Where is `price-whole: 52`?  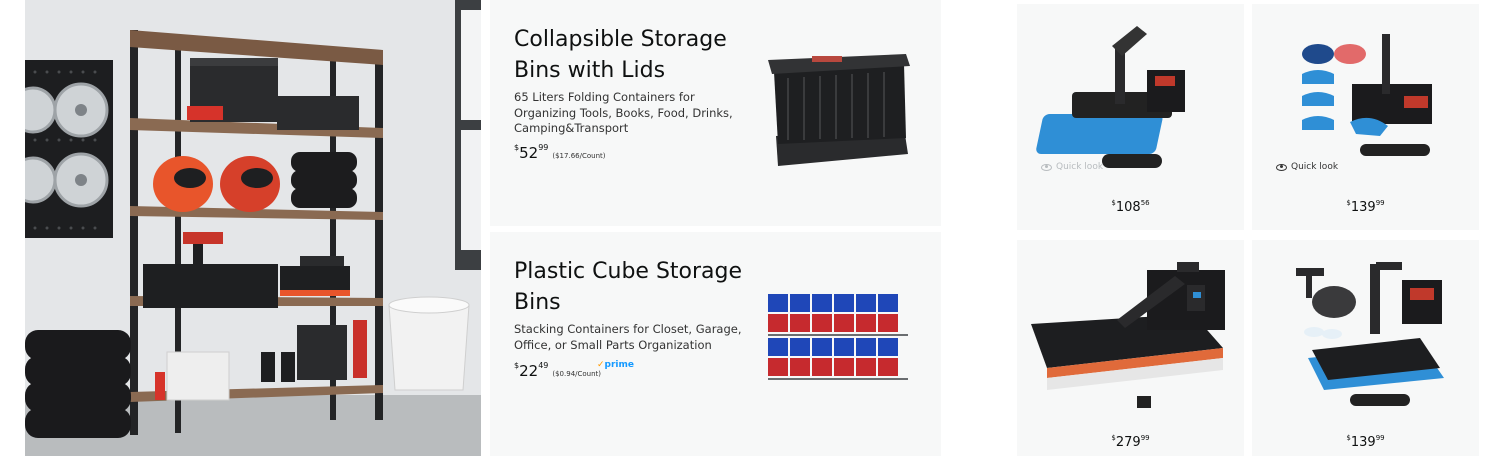 price-whole: 52 is located at coordinates (529, 153).